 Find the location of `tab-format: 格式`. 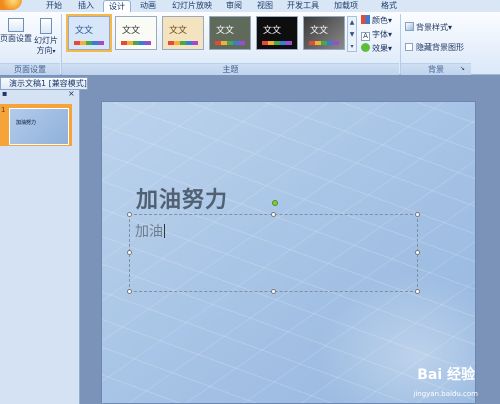

tab-format: 格式 is located at coordinates (389, 6).